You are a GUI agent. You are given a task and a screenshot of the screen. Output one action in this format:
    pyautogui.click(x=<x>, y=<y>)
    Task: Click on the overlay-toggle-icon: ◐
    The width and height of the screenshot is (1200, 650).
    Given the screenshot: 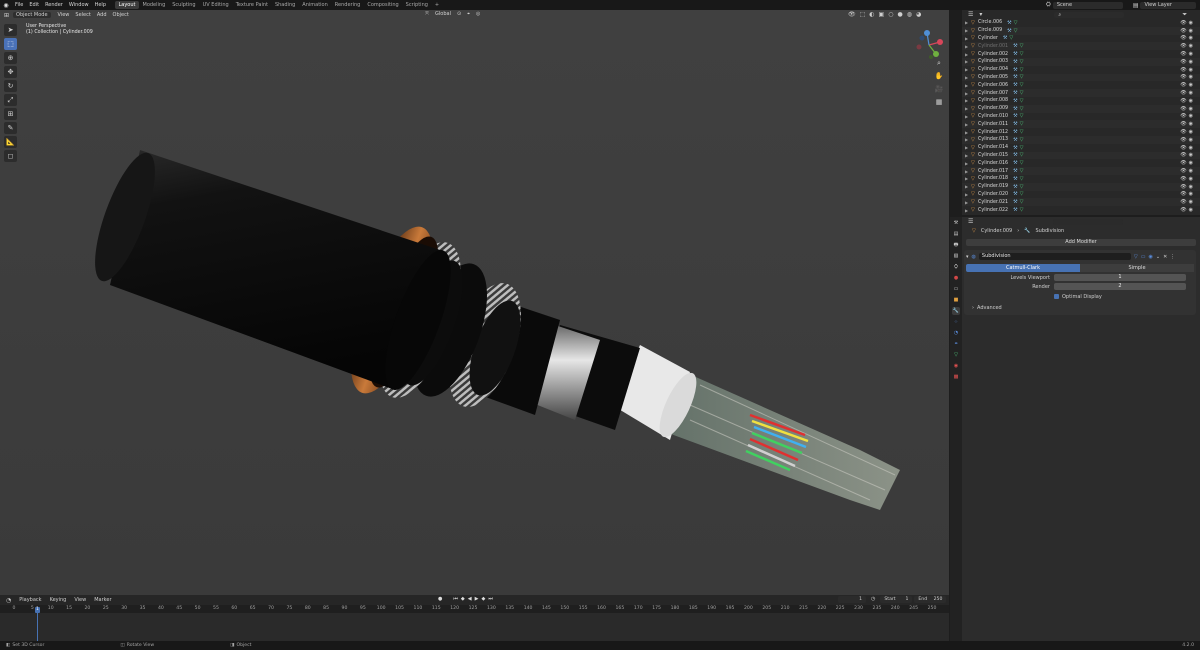 What is the action you would take?
    pyautogui.click(x=871, y=14)
    